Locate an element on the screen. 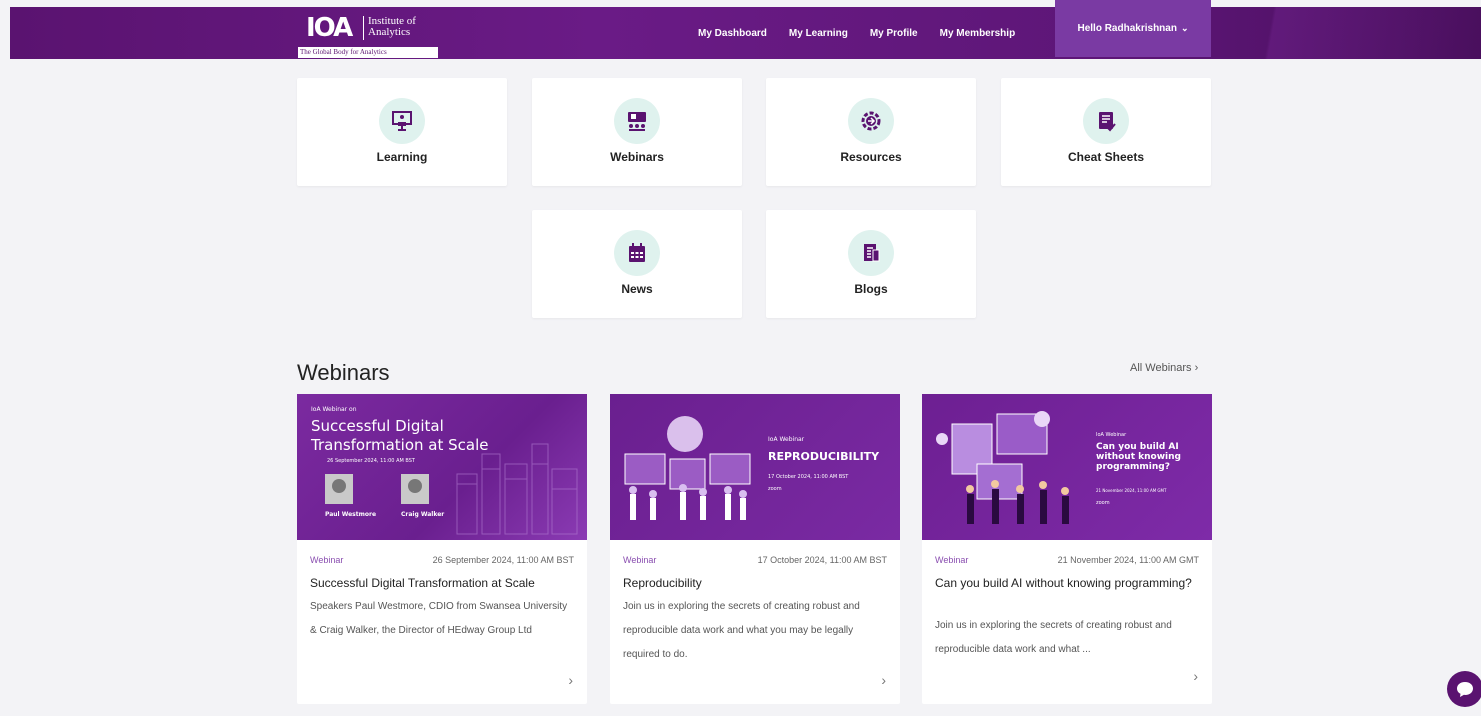 The image size is (1481, 716). chat-bubble-icon is located at coordinates (1465, 689).